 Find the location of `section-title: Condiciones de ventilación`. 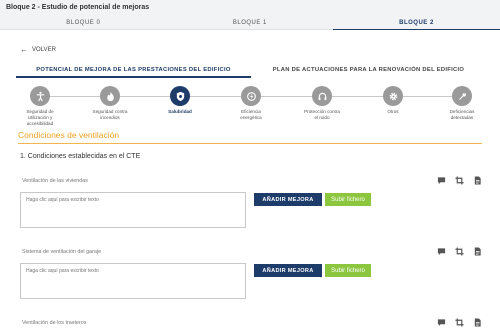

section-title: Condiciones de ventilación is located at coordinates (69, 135).